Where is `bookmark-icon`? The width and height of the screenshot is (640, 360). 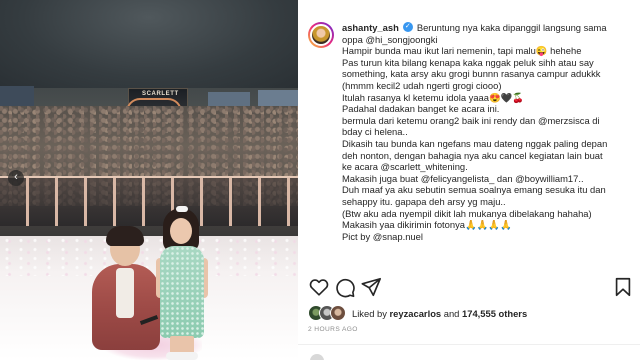 bookmark-icon is located at coordinates (623, 287).